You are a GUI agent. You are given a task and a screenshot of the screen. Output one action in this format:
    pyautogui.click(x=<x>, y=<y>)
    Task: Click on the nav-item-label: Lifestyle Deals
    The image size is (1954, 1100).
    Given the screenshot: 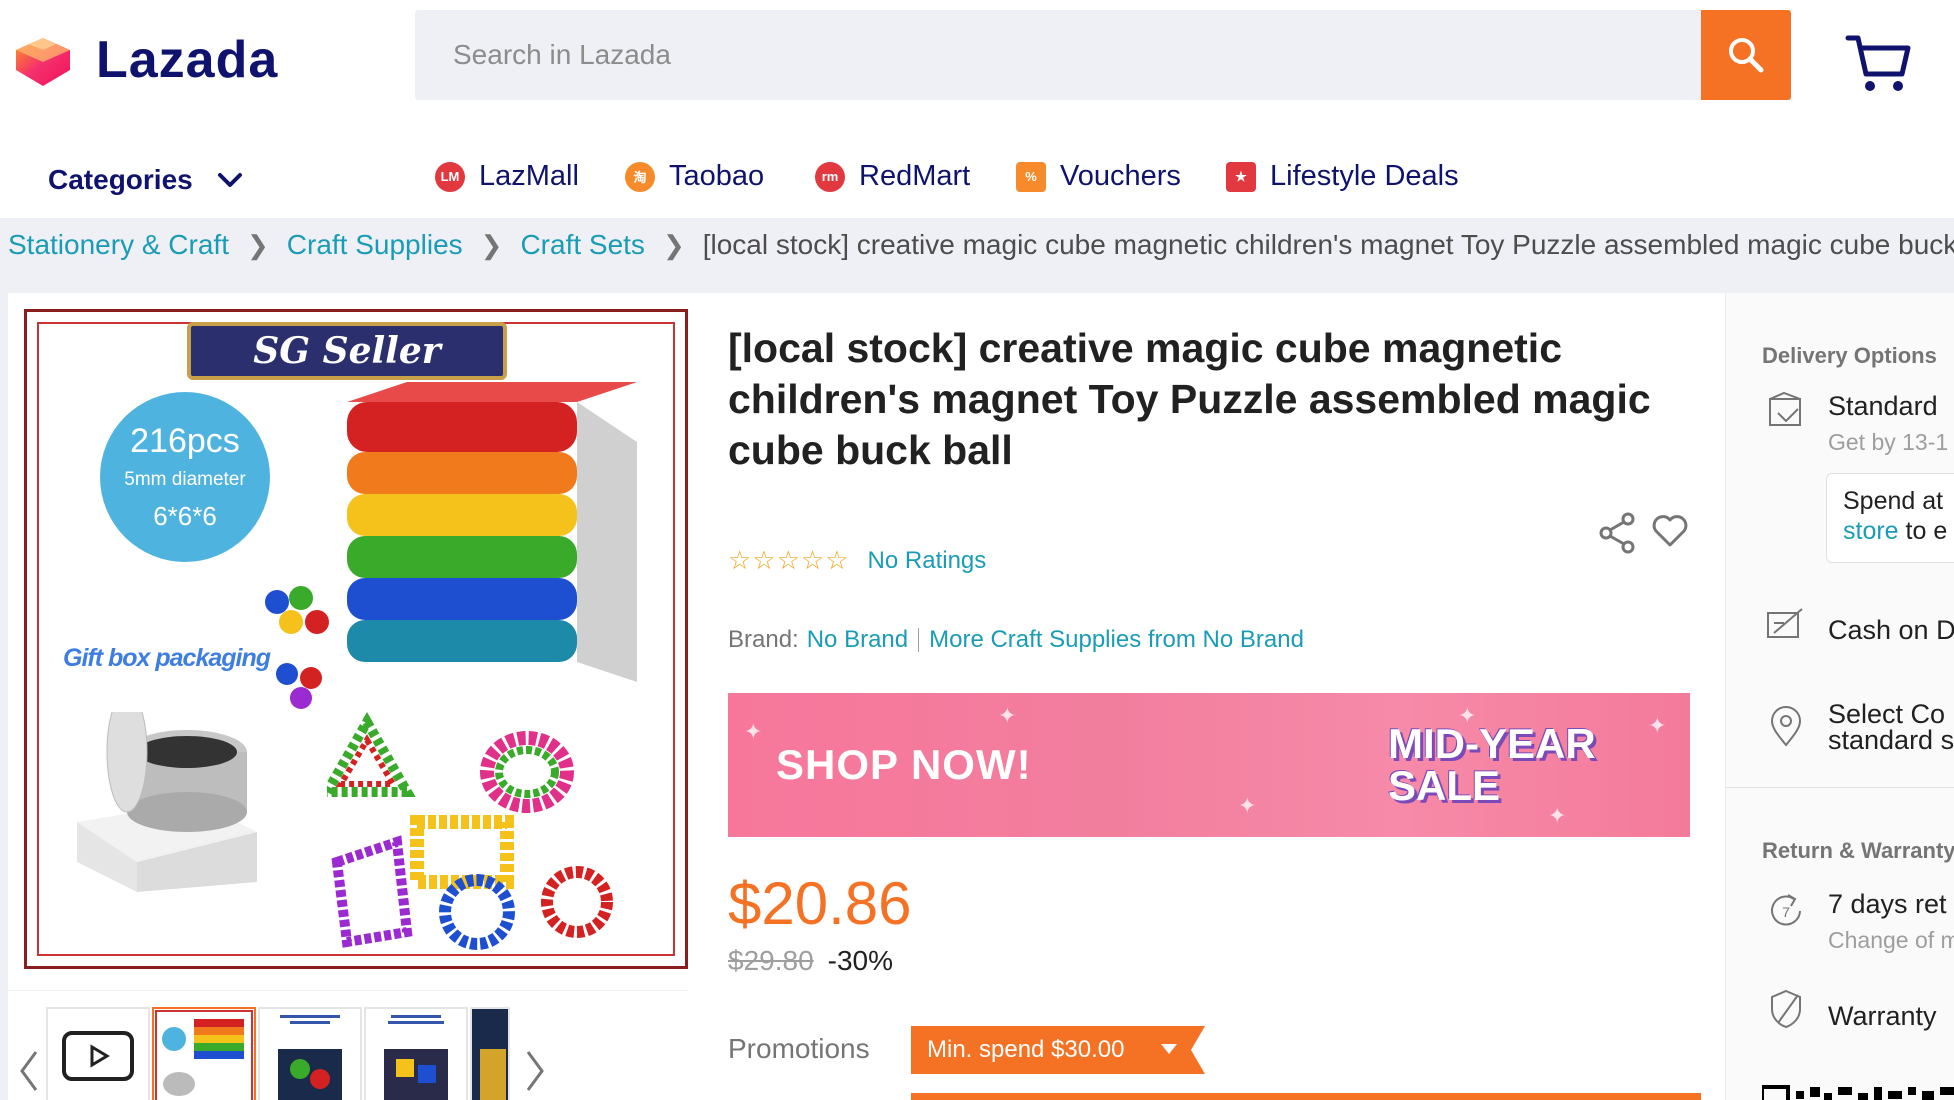 What is the action you would take?
    pyautogui.click(x=1364, y=176)
    